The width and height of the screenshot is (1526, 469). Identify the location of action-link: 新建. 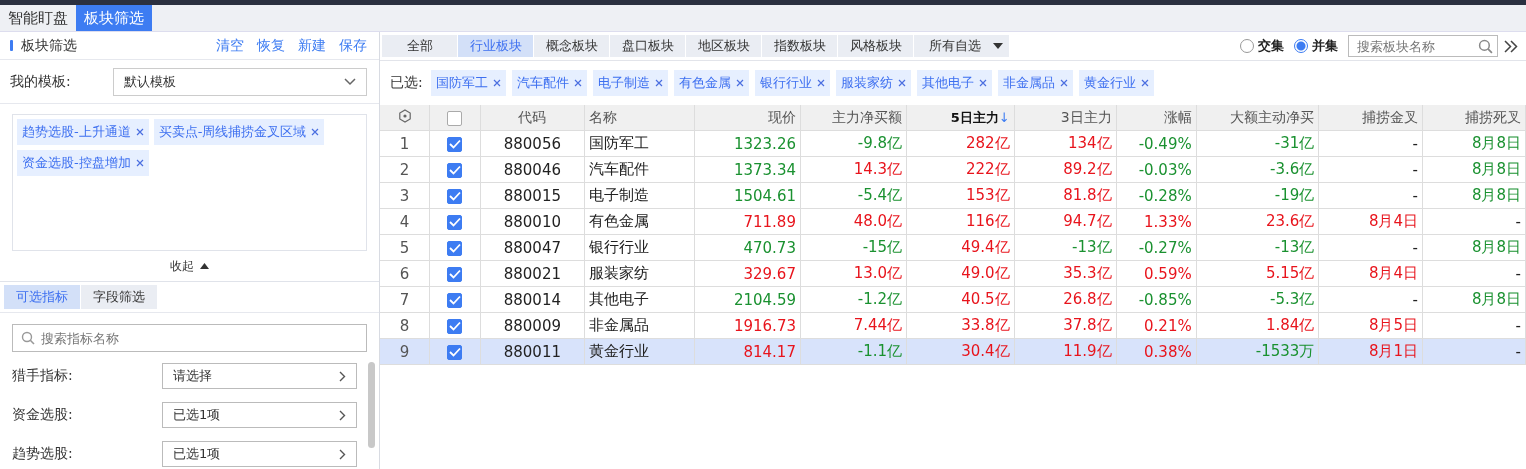
(312, 45).